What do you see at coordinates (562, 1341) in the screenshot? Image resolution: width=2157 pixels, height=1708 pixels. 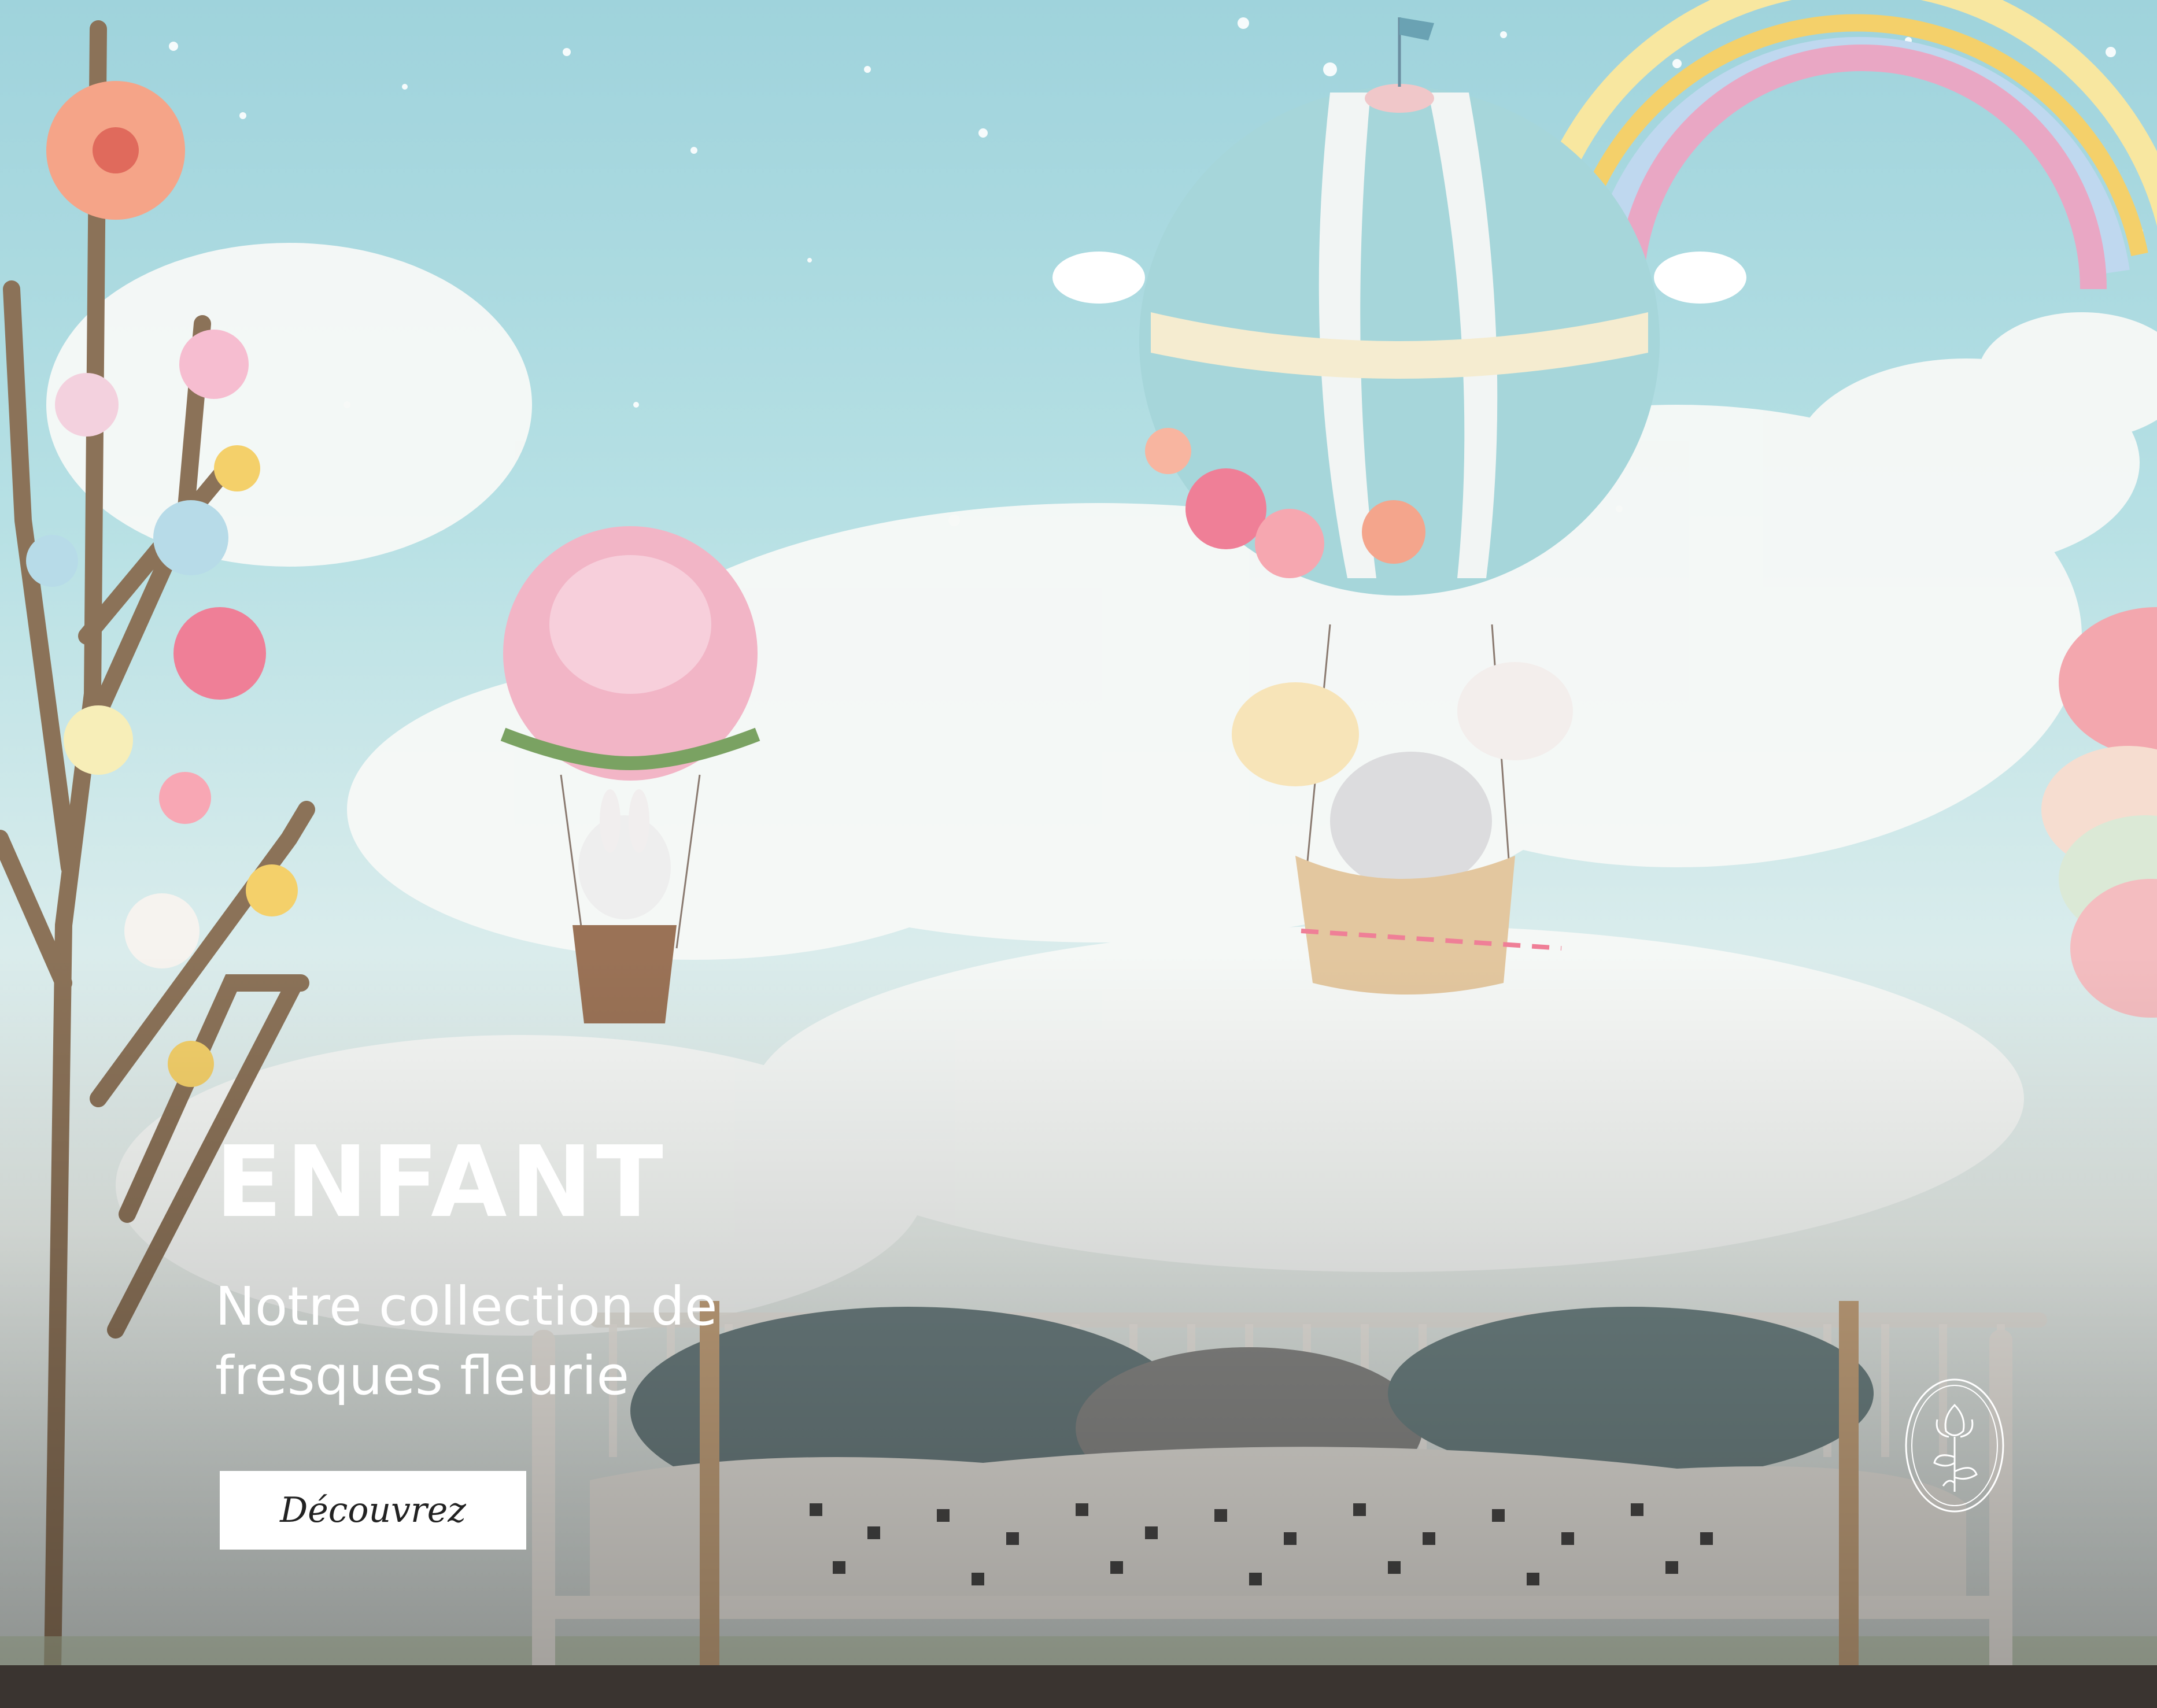 I see `hero-subtitle: Notre collection de fresques fleurie` at bounding box center [562, 1341].